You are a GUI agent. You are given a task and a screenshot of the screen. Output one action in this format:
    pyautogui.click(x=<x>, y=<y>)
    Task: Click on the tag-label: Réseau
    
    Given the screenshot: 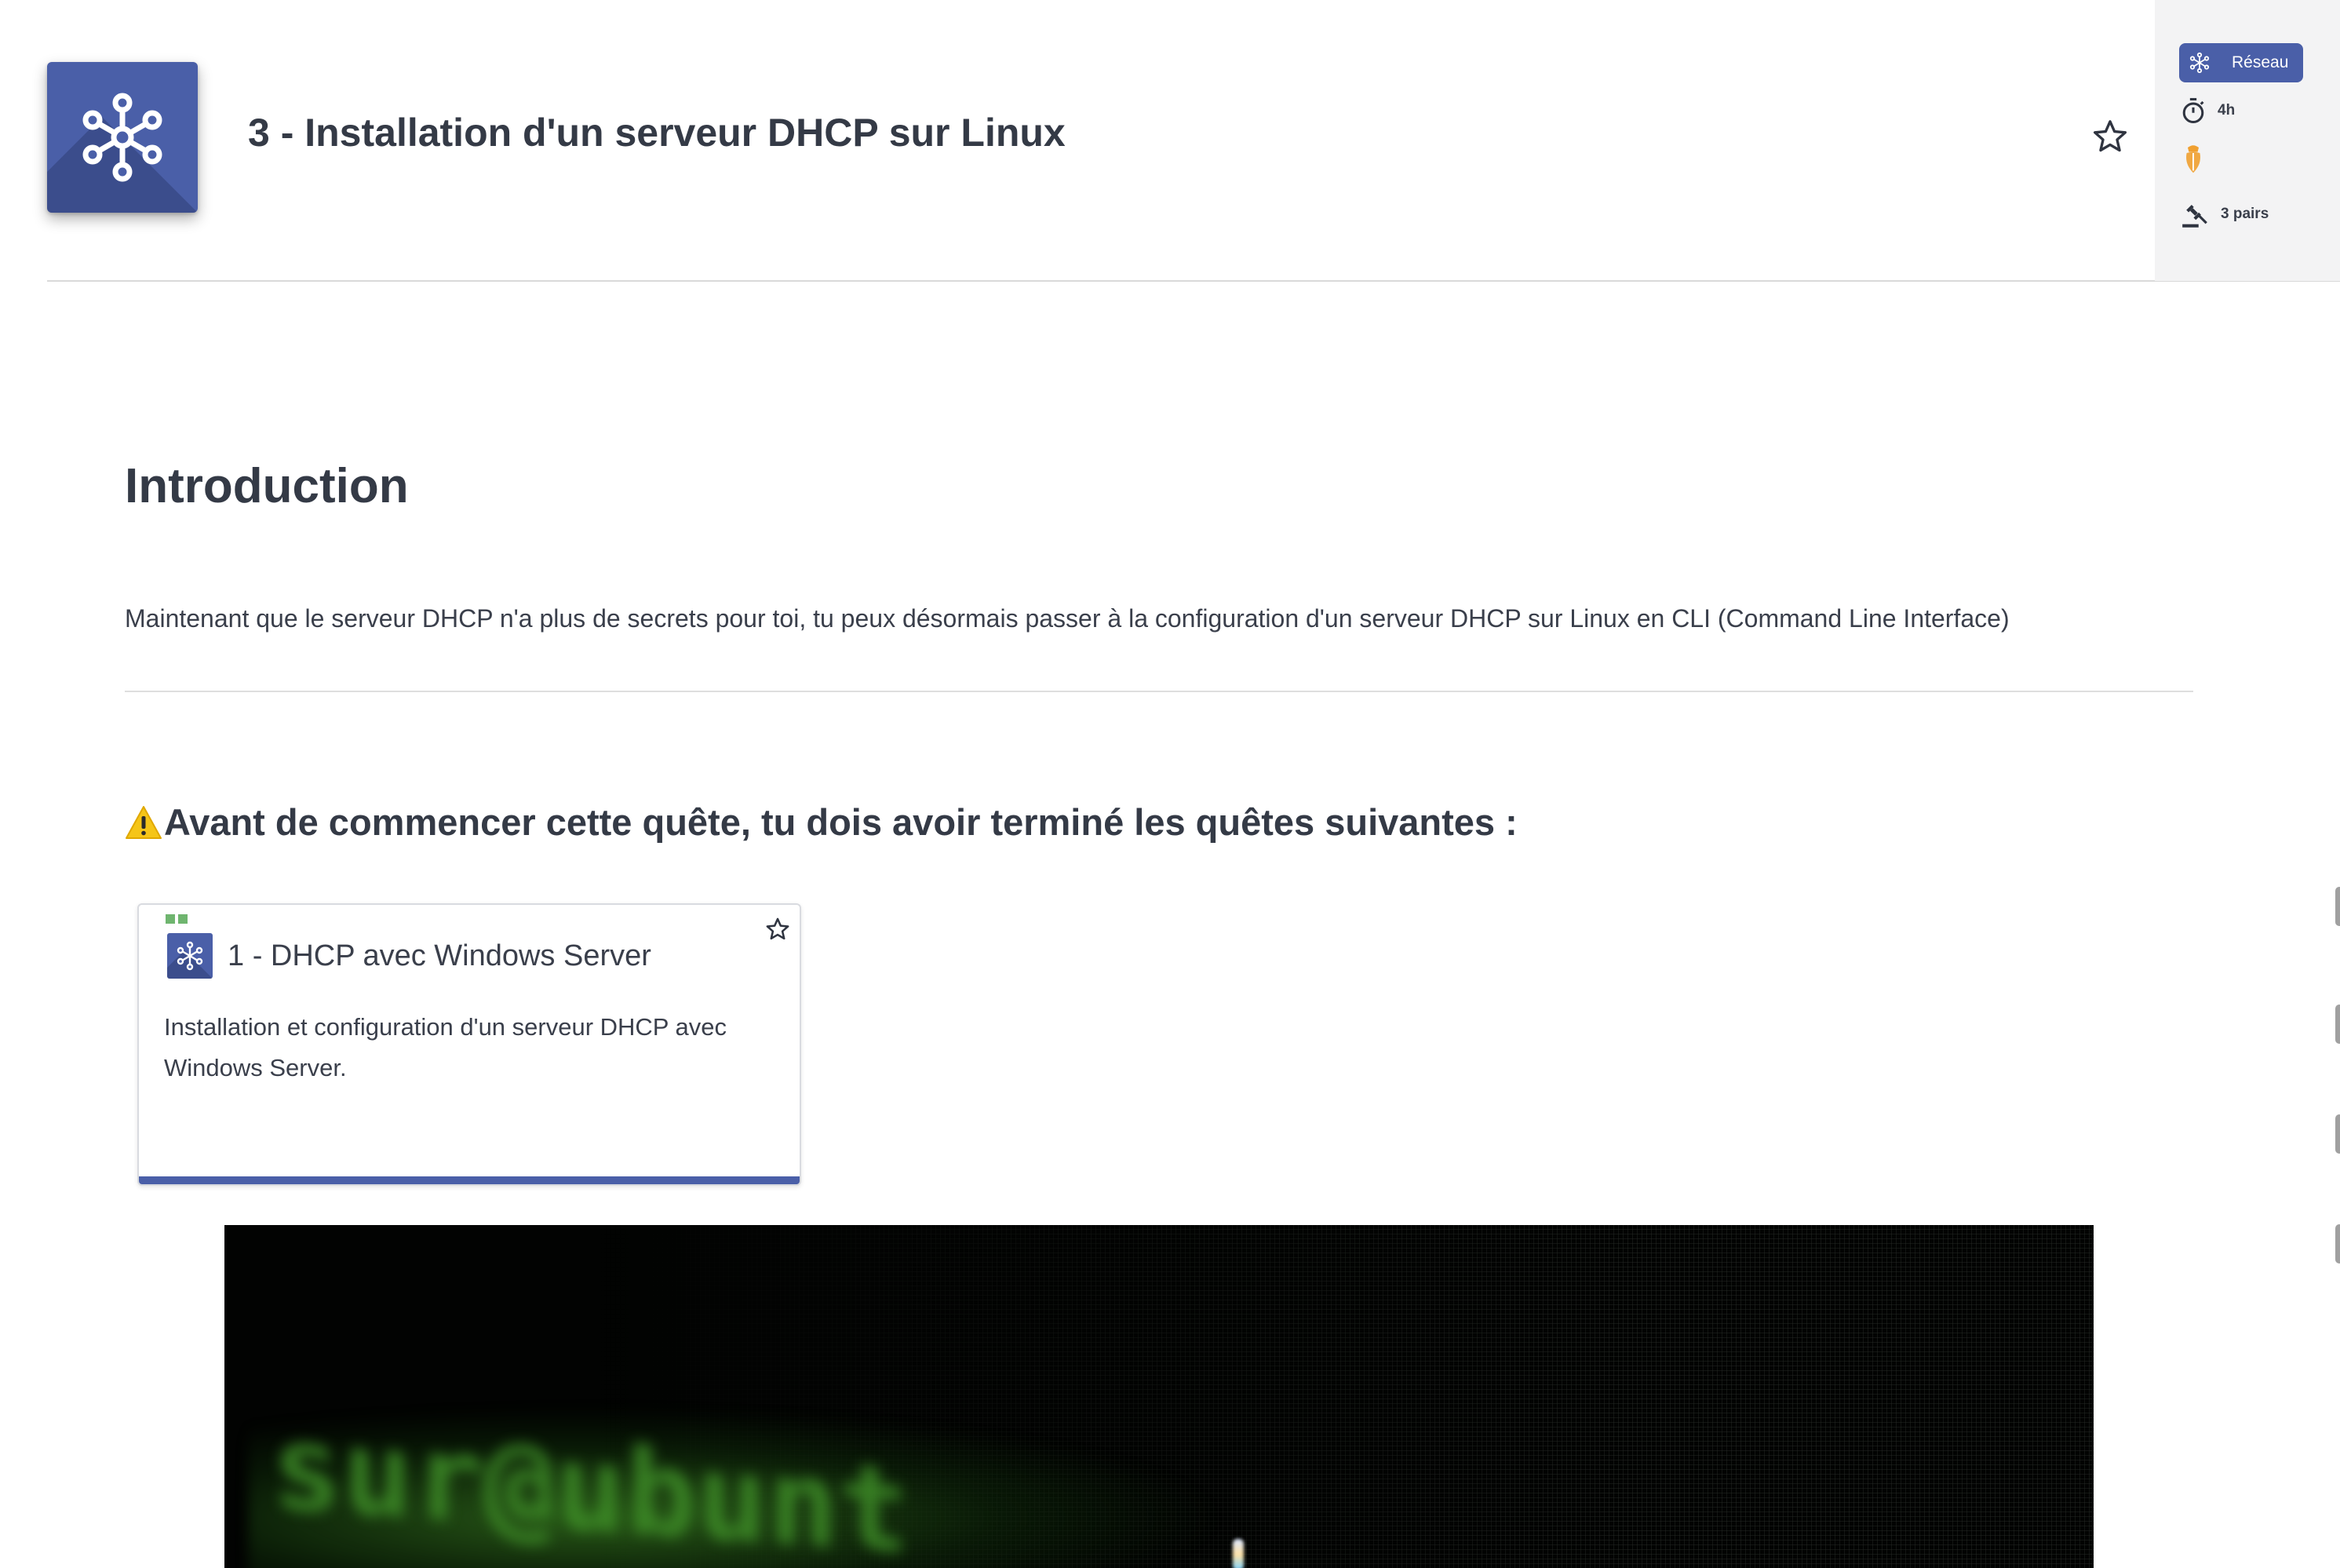 What is the action you would take?
    pyautogui.click(x=2260, y=62)
    